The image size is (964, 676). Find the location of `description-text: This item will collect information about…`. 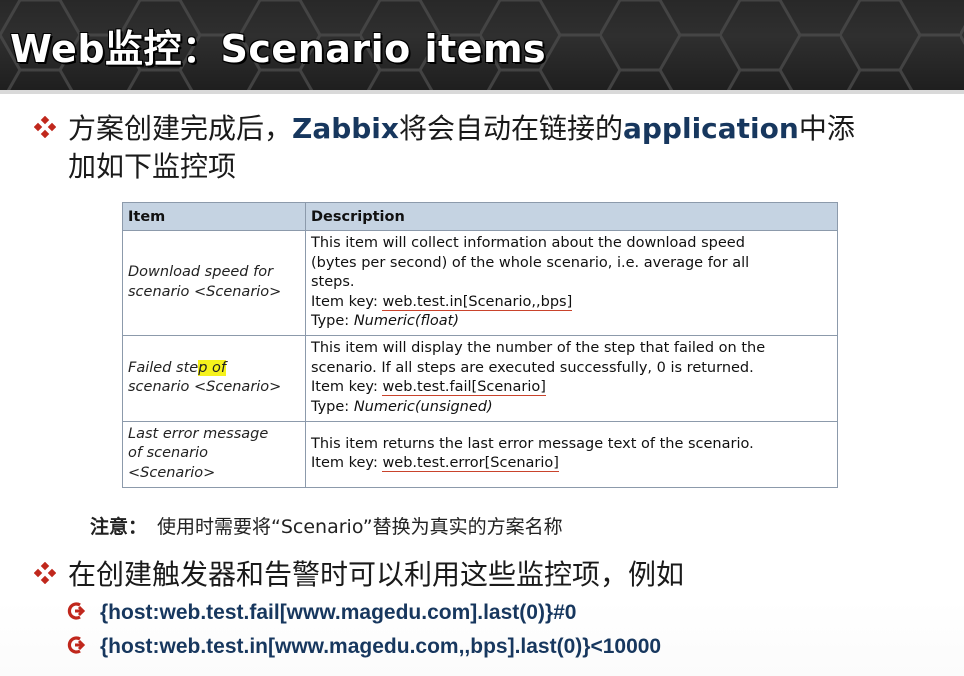

description-text: This item will collect information about… is located at coordinates (528, 243).